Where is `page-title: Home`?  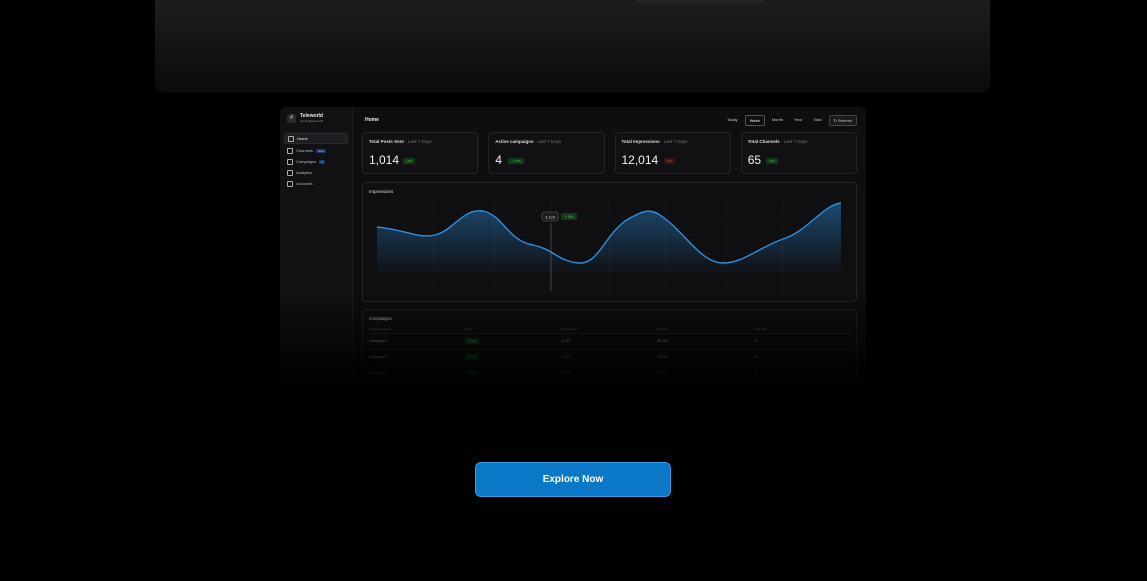 page-title: Home is located at coordinates (372, 120).